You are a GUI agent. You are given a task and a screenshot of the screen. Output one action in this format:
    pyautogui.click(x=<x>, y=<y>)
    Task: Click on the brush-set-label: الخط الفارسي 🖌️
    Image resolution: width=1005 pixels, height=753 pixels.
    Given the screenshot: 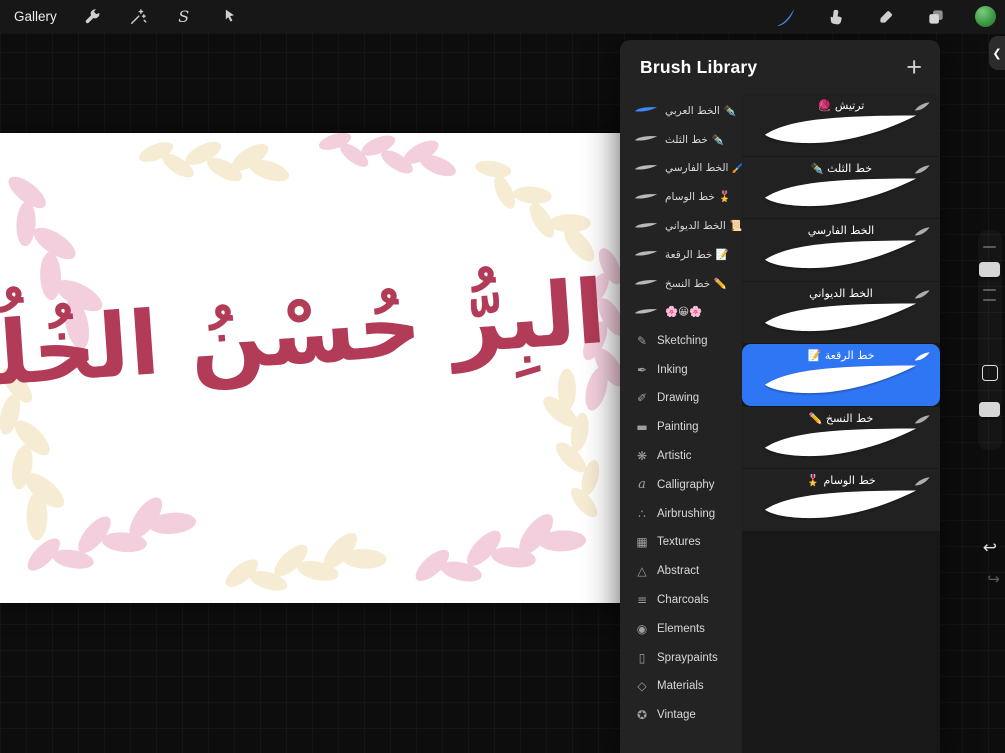 What is the action you would take?
    pyautogui.click(x=703, y=168)
    